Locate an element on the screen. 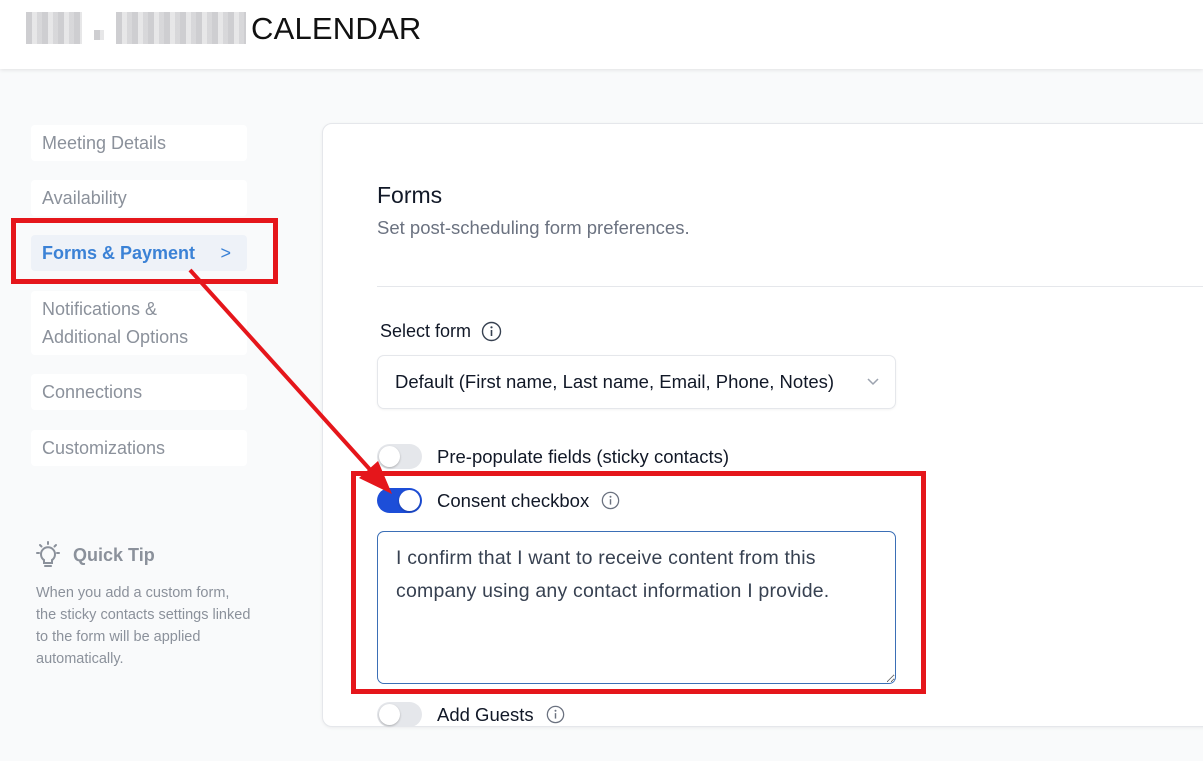 The height and width of the screenshot is (761, 1203). toggle-label: Consent checkbox is located at coordinates (513, 500).